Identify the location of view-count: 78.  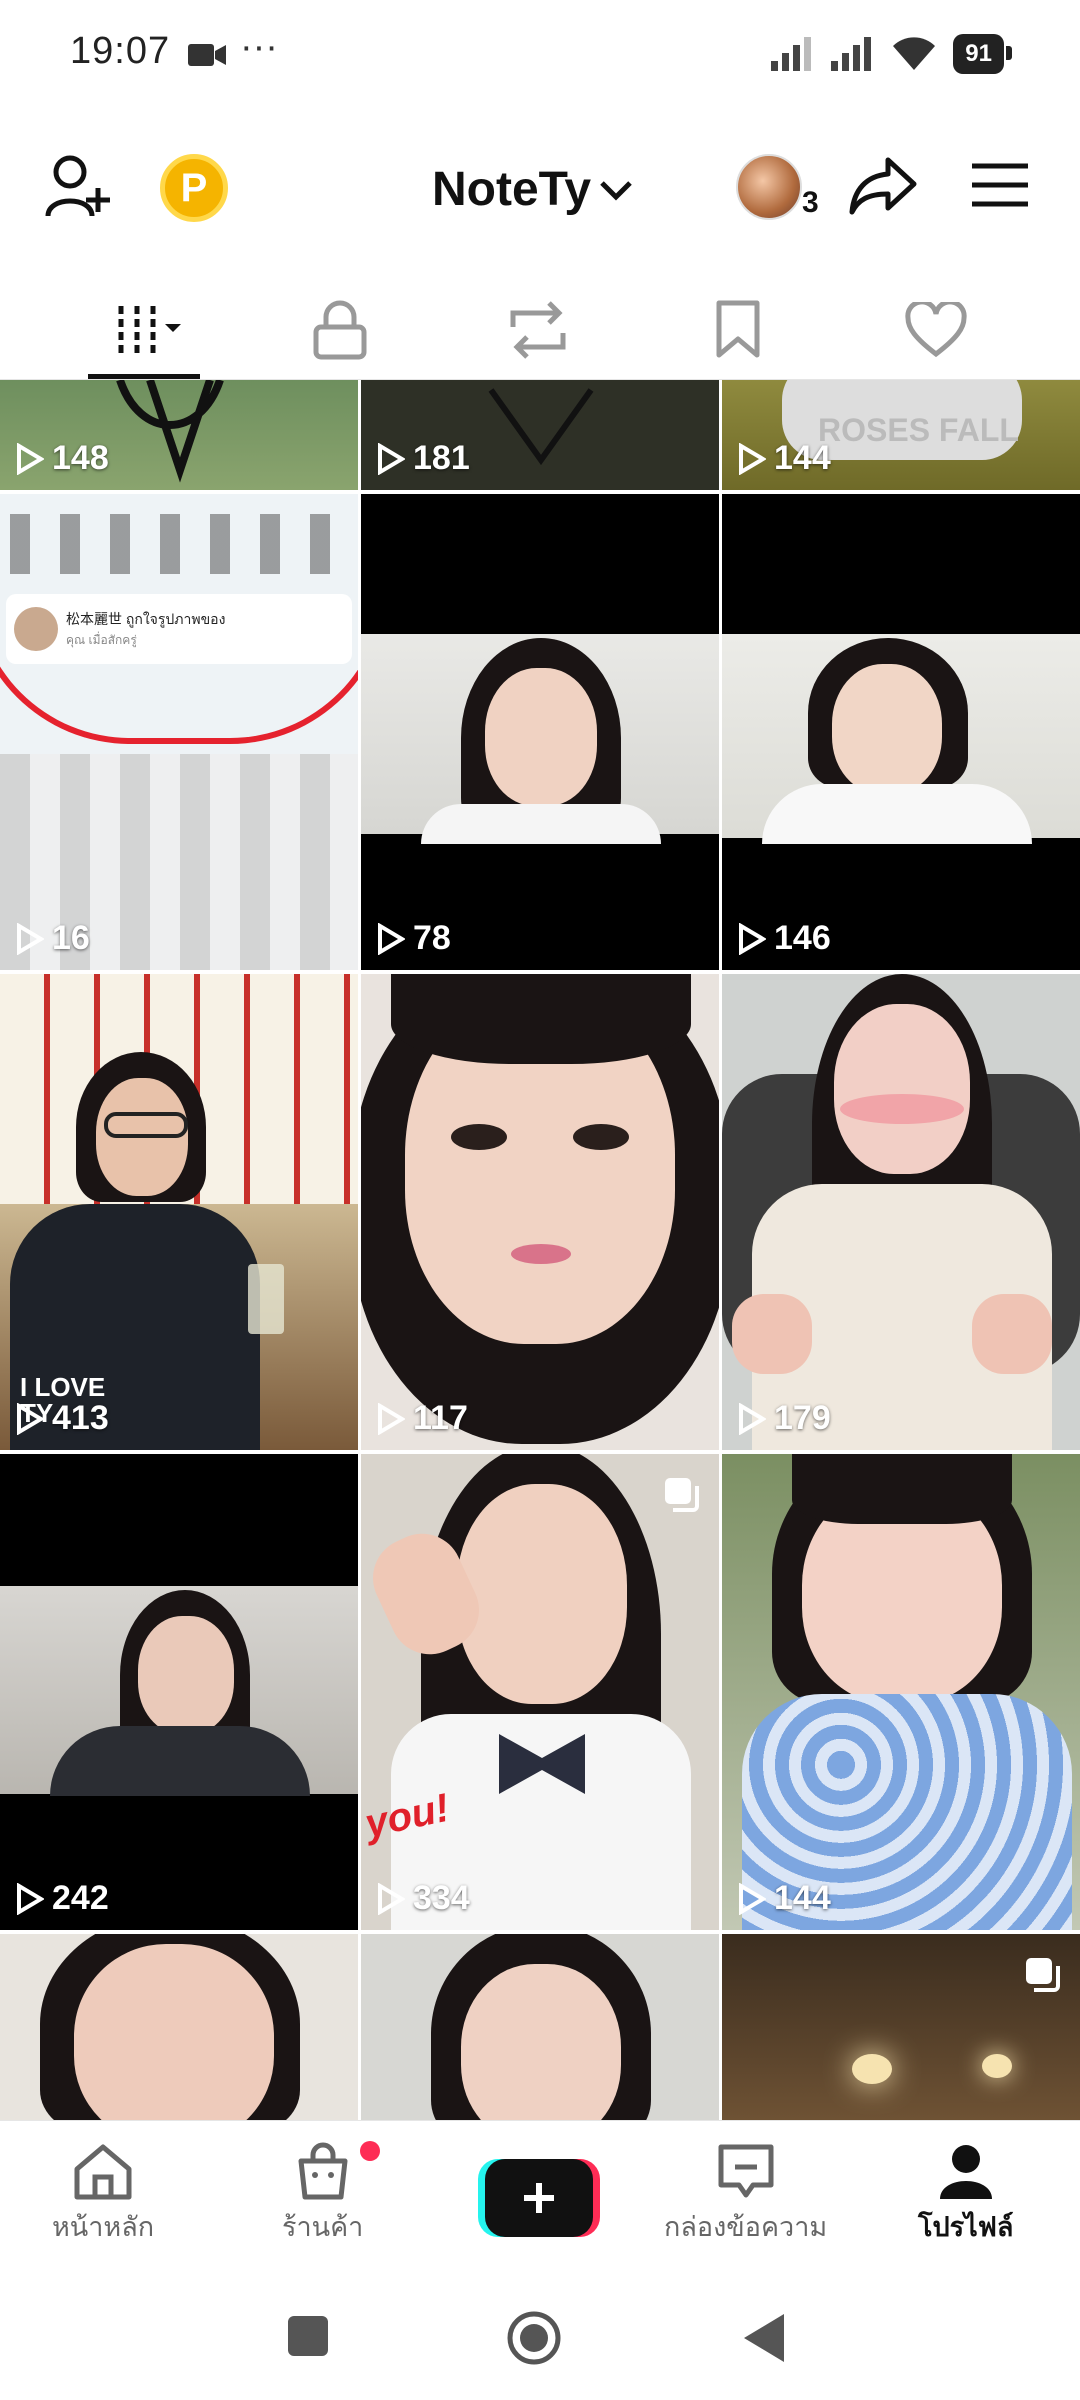
(414, 938).